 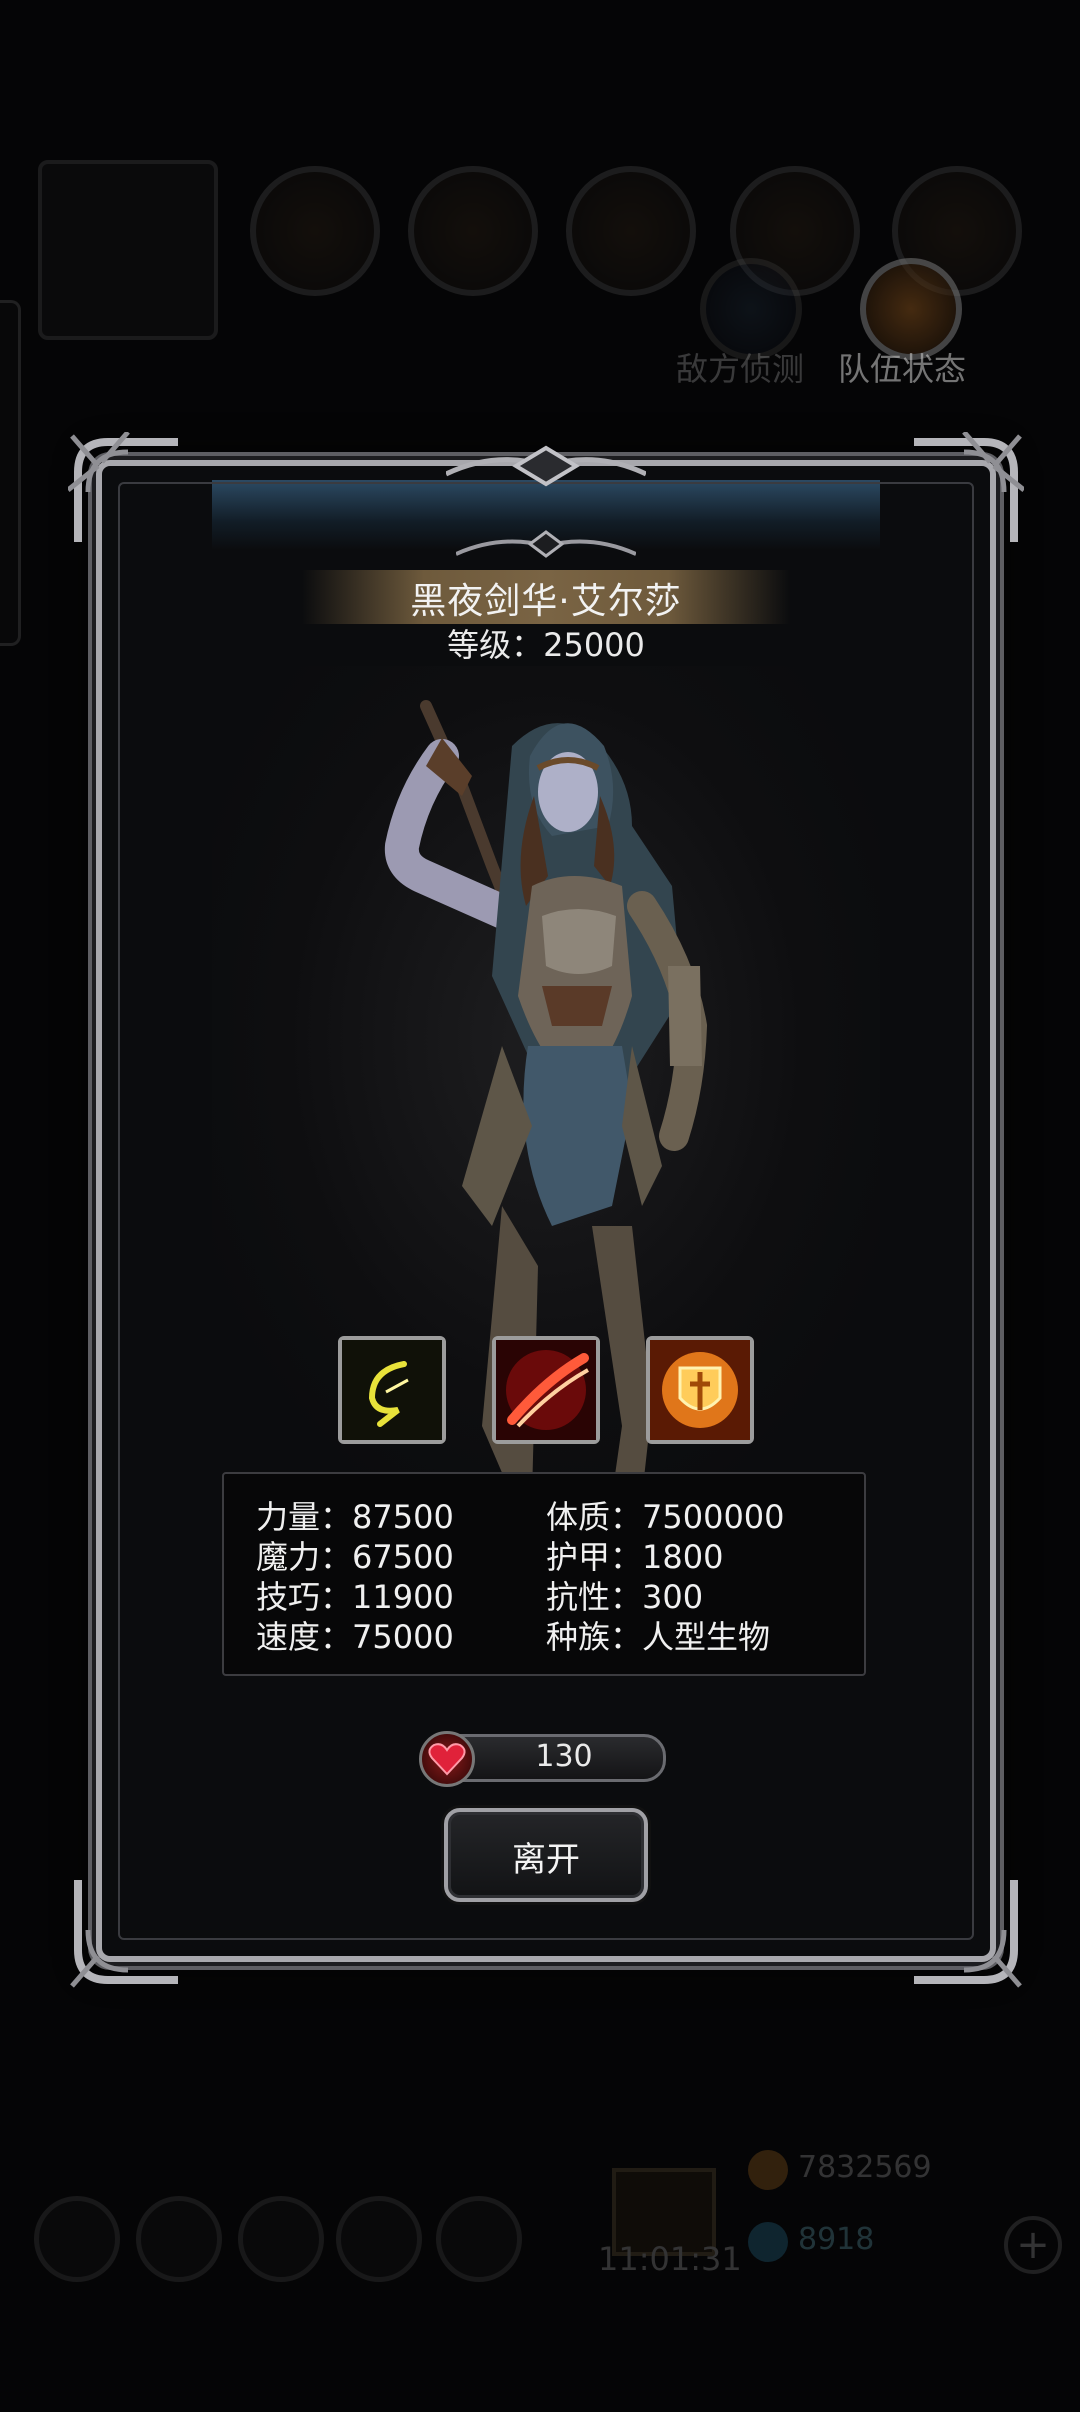 I want to click on hp-value: 130, so click(x=564, y=1756).